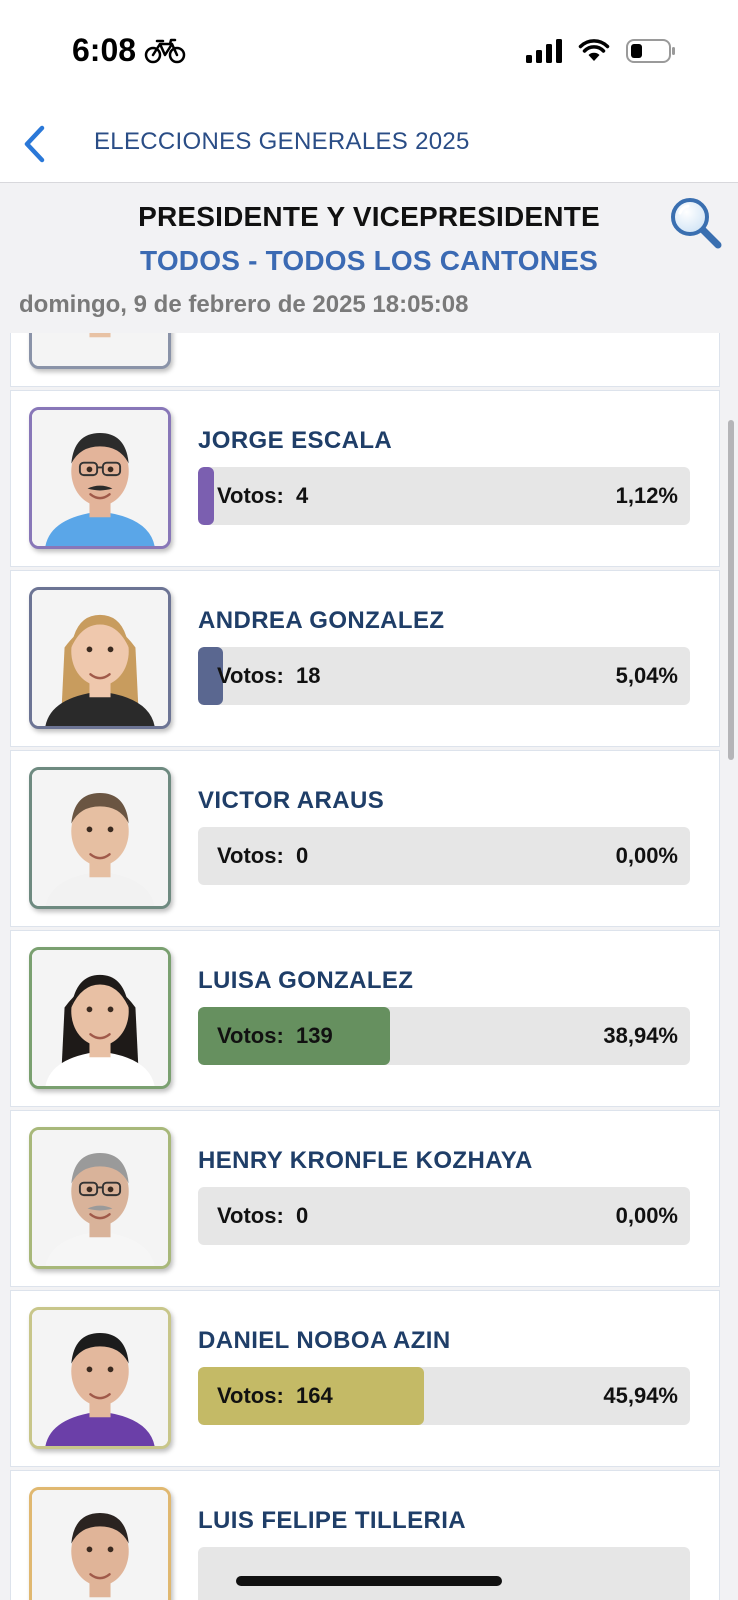  I want to click on status-time: 6:08, so click(104, 50).